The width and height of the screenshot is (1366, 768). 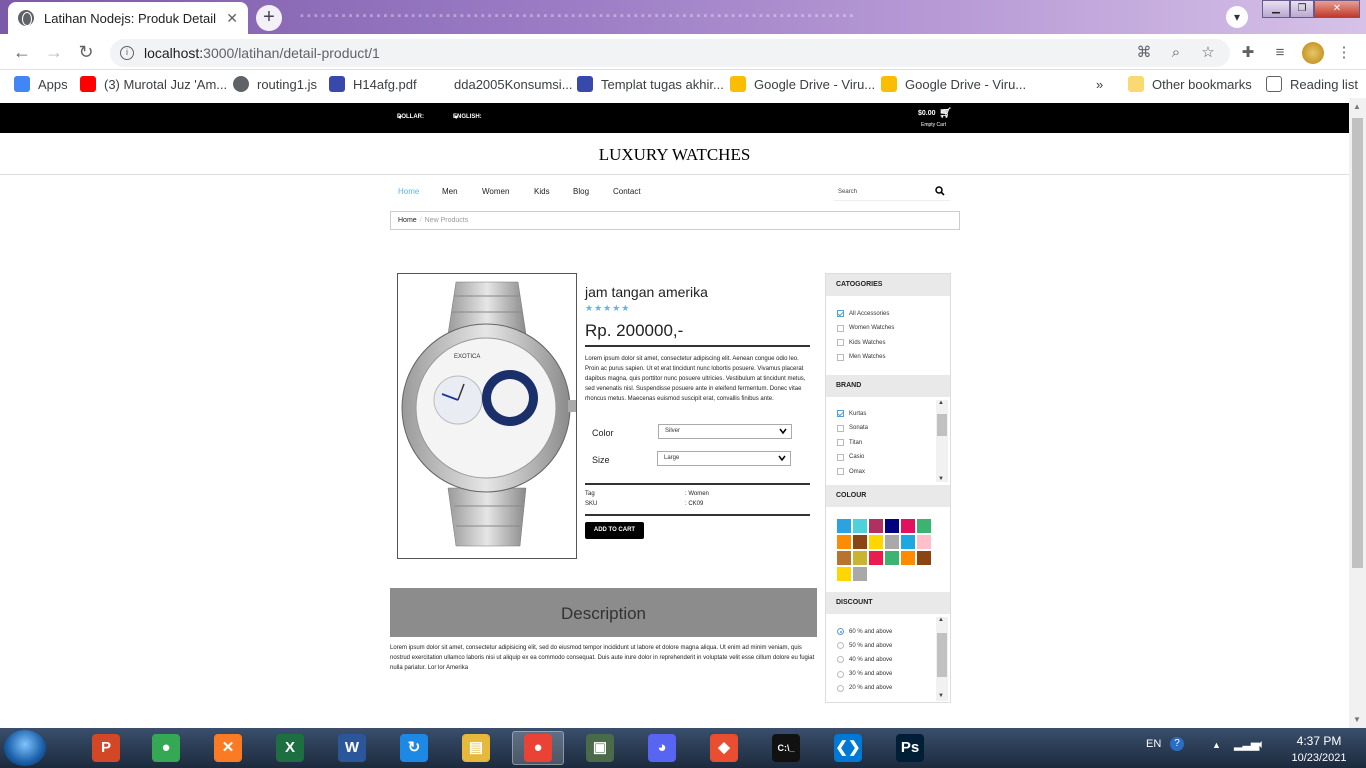 What do you see at coordinates (724, 748) in the screenshot?
I see `taskbar-app: ◆` at bounding box center [724, 748].